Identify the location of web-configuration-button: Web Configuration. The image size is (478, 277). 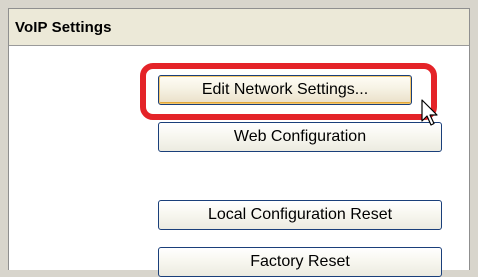
(300, 137).